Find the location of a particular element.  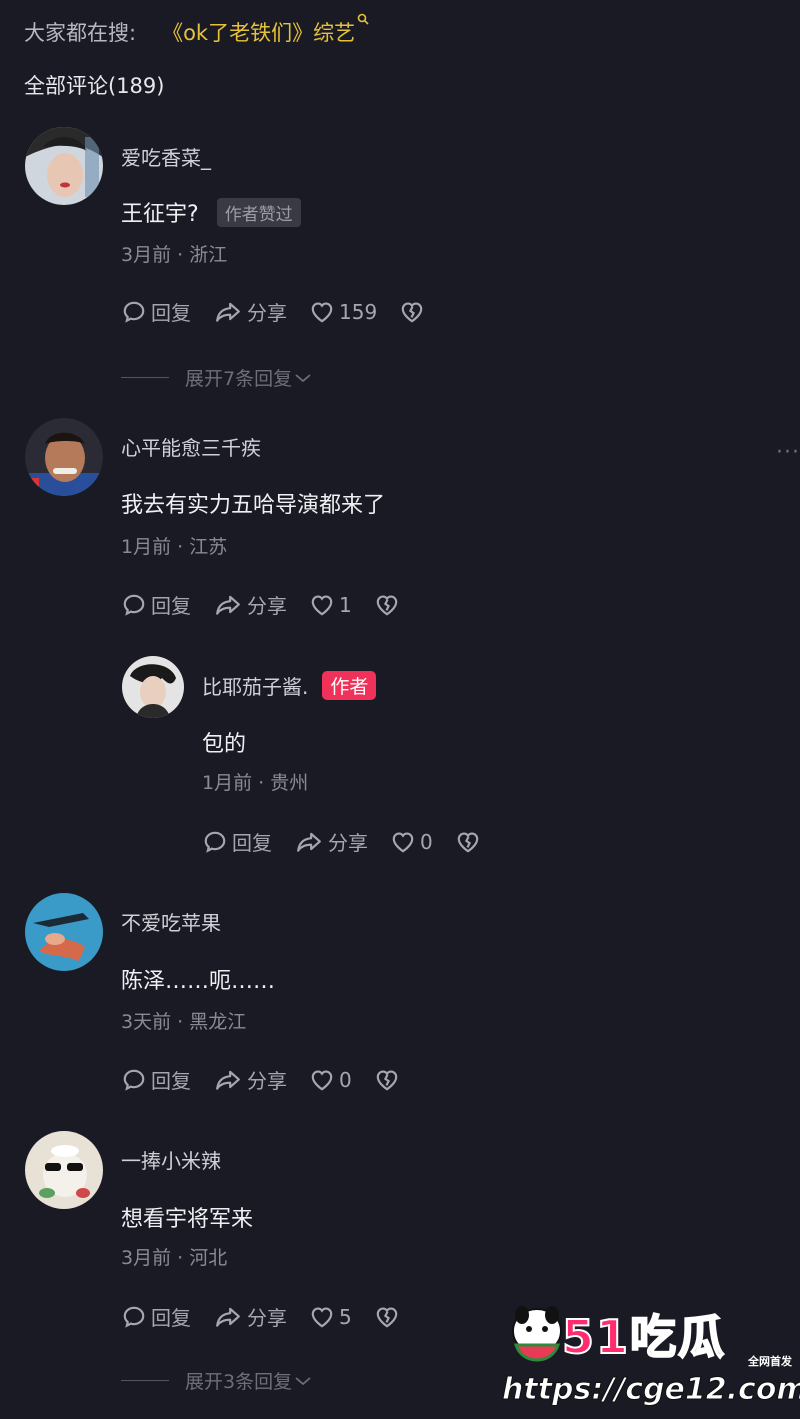

like-button: 159 is located at coordinates (343, 312).